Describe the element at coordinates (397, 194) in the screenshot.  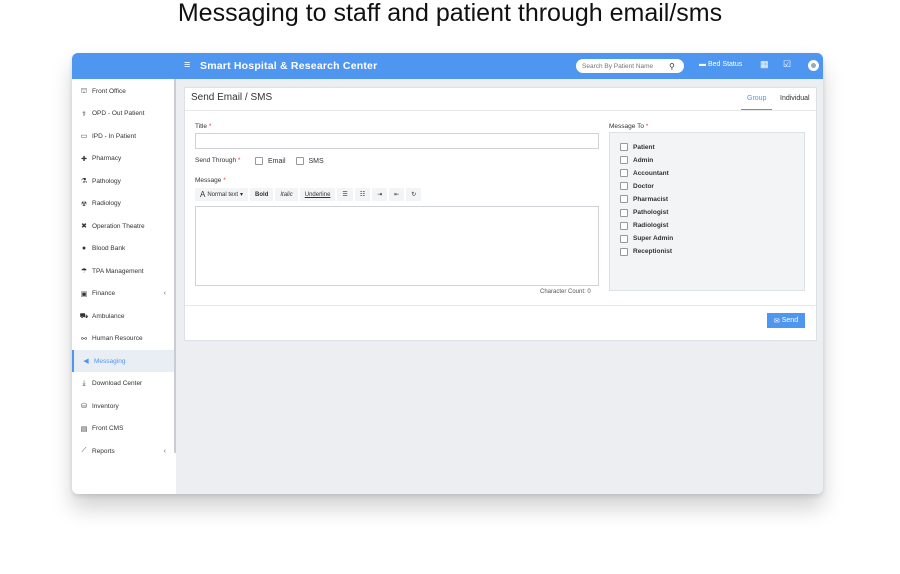
I see `outdent-button: ⇤` at that location.